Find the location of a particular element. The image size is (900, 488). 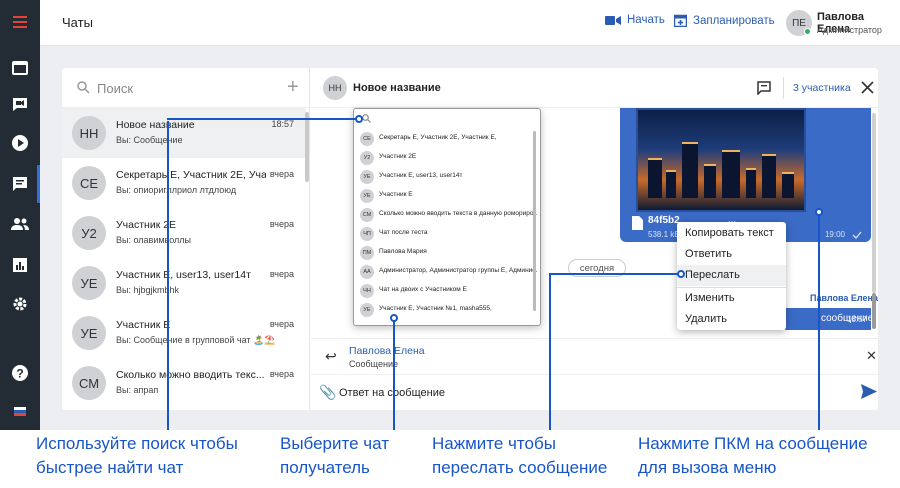

menu-item-reply: Ответить is located at coordinates (731, 254).